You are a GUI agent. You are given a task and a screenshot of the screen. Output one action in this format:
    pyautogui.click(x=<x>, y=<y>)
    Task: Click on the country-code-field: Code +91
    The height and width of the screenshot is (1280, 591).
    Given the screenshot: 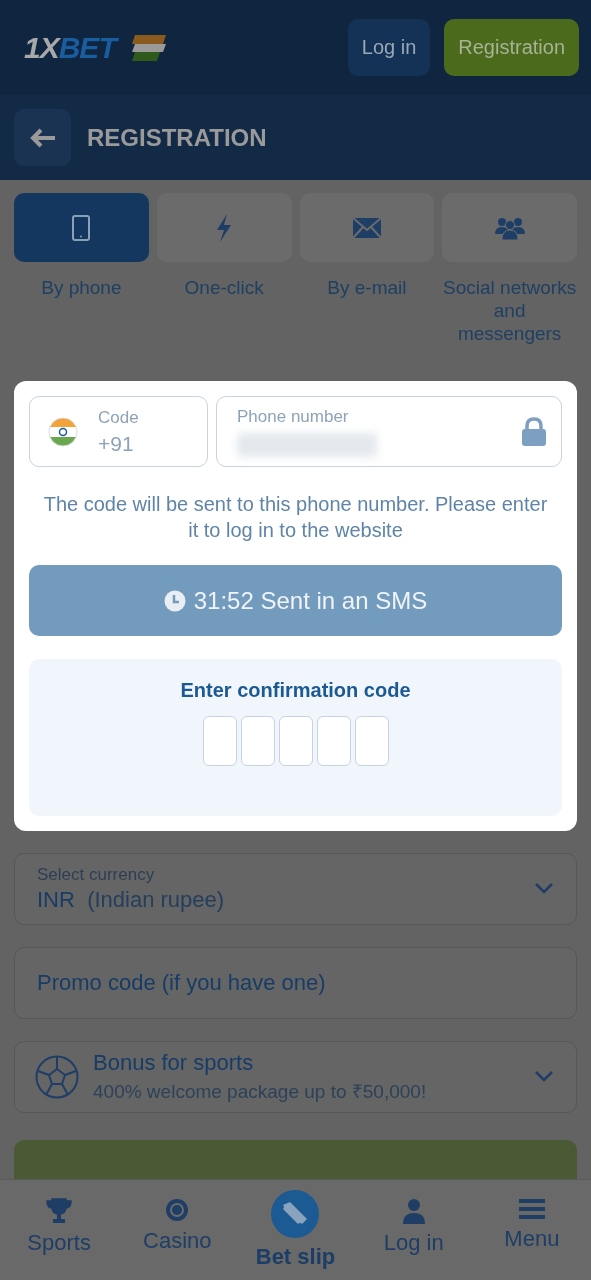 What is the action you would take?
    pyautogui.click(x=118, y=431)
    